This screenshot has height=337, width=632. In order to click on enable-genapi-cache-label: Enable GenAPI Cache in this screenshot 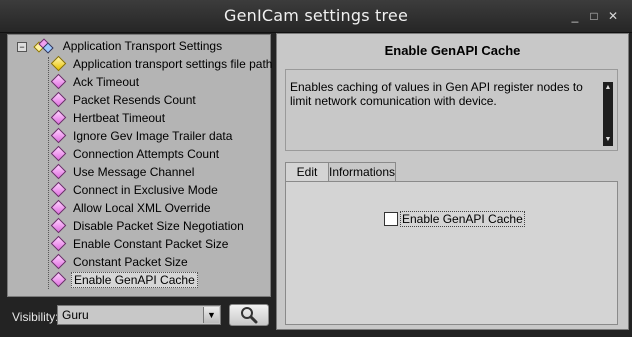, I will do `click(462, 219)`.